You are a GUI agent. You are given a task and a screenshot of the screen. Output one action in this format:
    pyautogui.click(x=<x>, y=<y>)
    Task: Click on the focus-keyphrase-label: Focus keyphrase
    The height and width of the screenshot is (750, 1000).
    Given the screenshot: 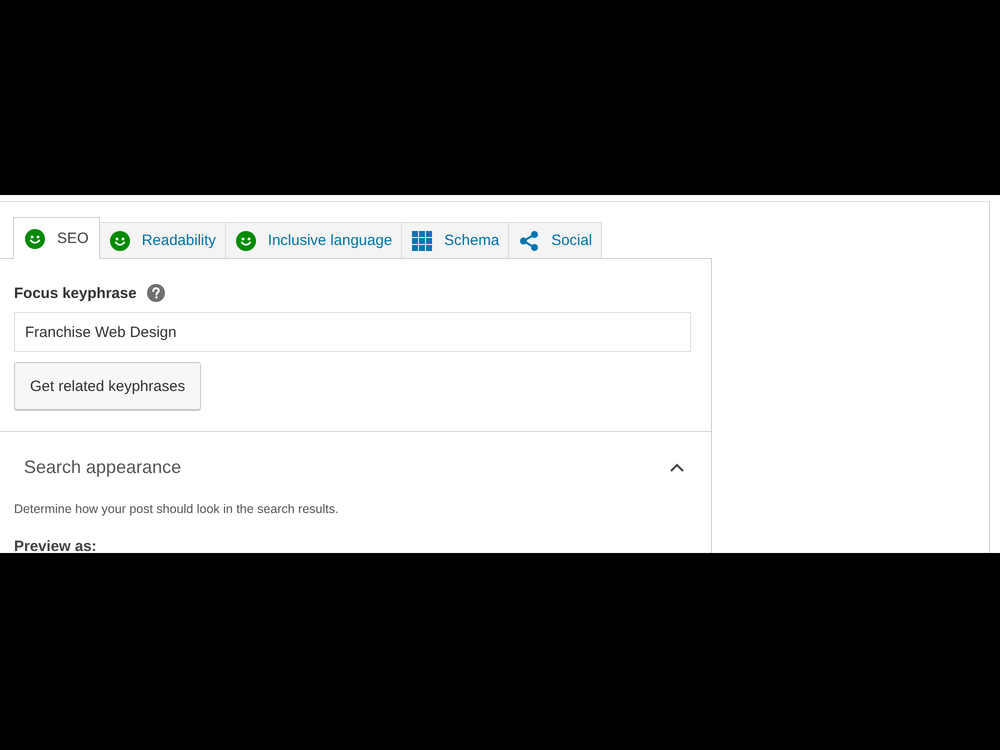 What is the action you would take?
    pyautogui.click(x=75, y=293)
    